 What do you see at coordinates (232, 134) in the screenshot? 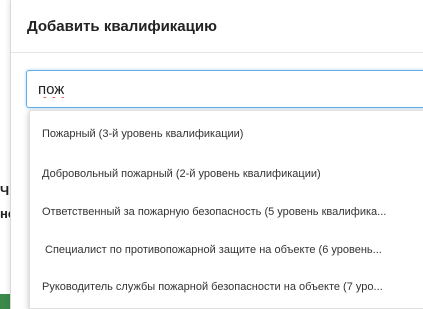
I see `dropdown-option: Пожарный (3-й уровень квалификации)` at bounding box center [232, 134].